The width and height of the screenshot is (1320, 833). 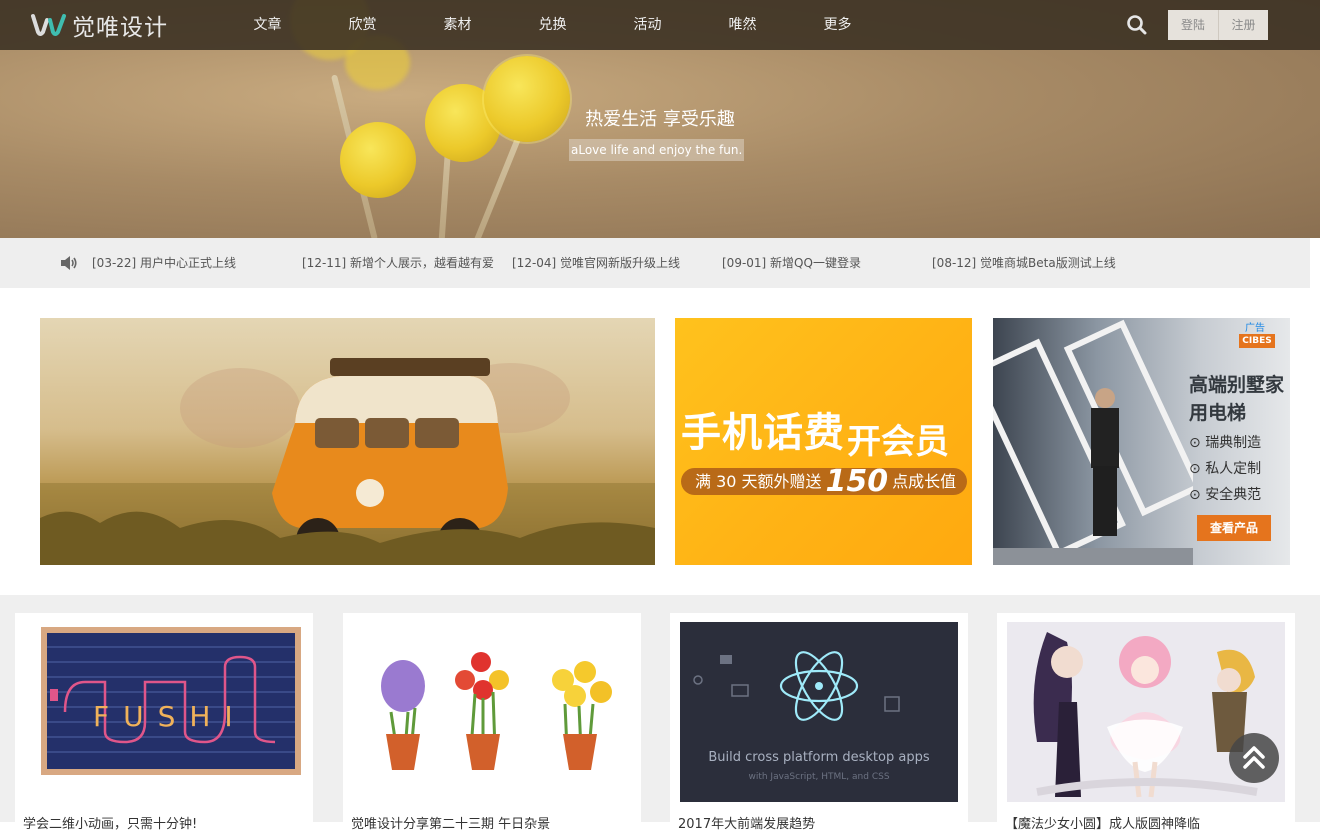 I want to click on nav-item-events: 活动, so click(x=647, y=25).